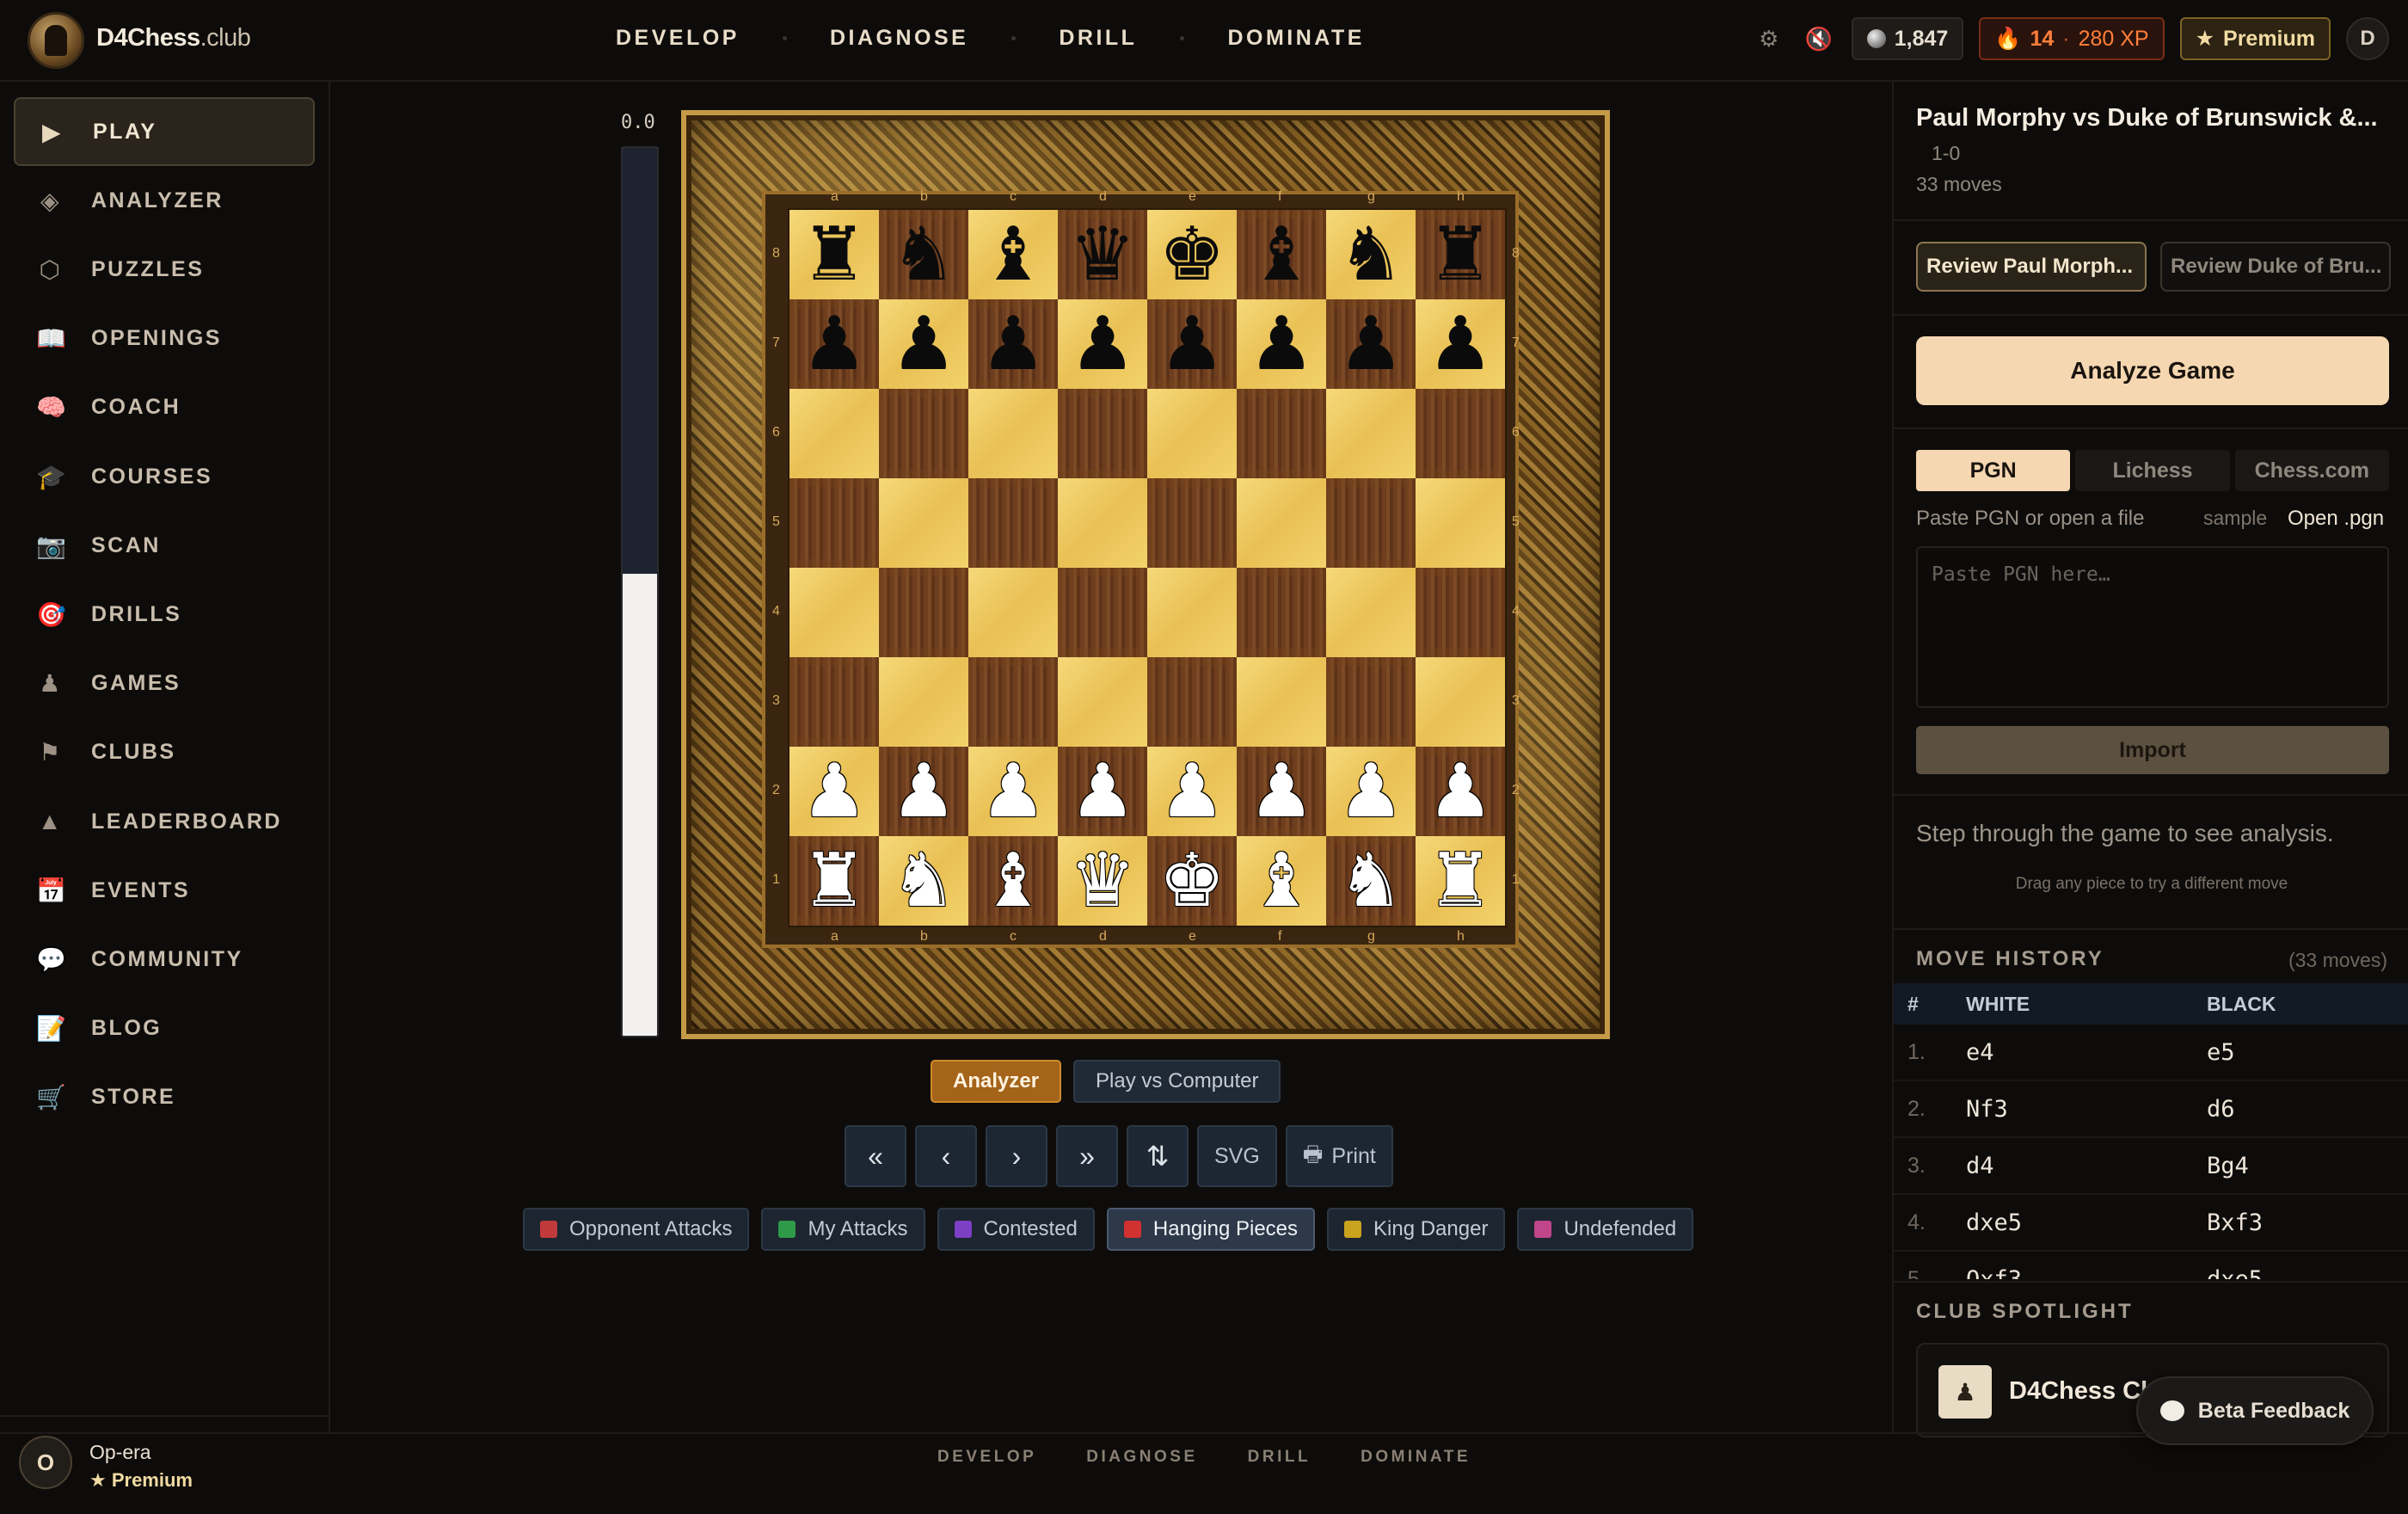 The height and width of the screenshot is (1514, 2408). I want to click on square-h3, so click(1461, 702).